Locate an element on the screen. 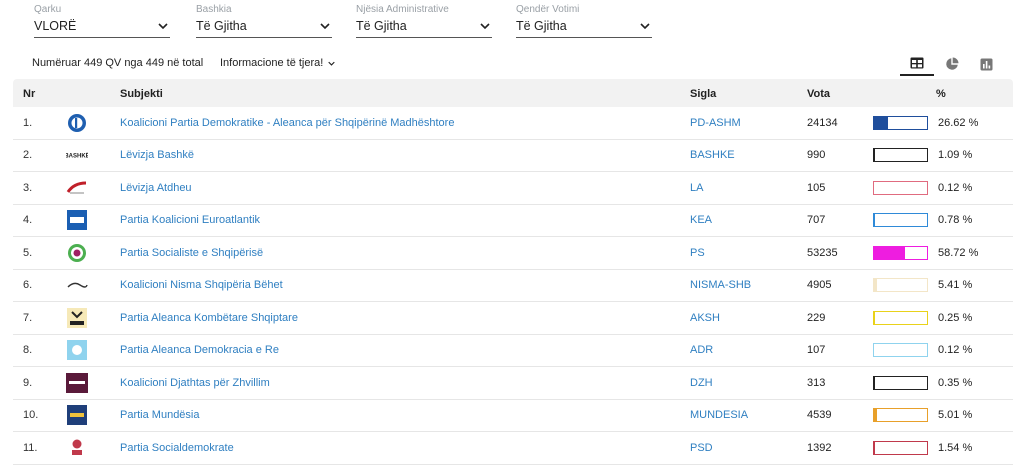 This screenshot has width=1024, height=474. column-header-votes: Vota is located at coordinates (819, 94).